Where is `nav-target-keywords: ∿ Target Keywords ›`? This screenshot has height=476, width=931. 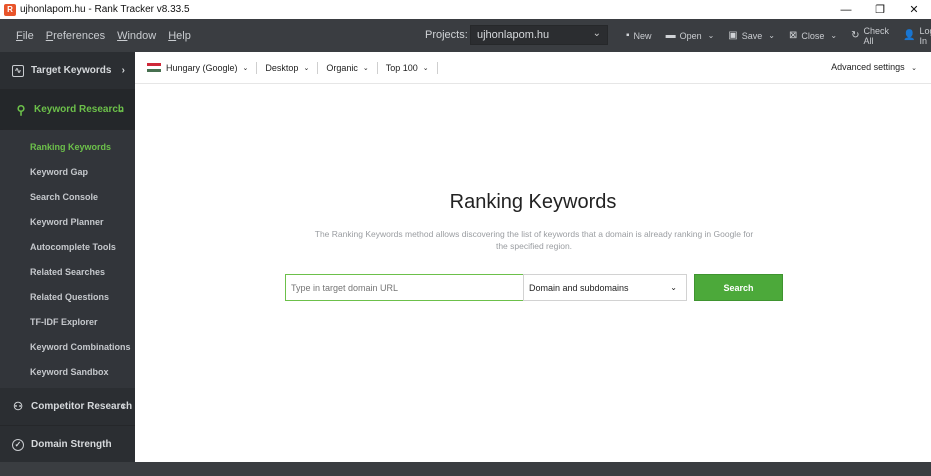
nav-target-keywords: ∿ Target Keywords › is located at coordinates (67, 71).